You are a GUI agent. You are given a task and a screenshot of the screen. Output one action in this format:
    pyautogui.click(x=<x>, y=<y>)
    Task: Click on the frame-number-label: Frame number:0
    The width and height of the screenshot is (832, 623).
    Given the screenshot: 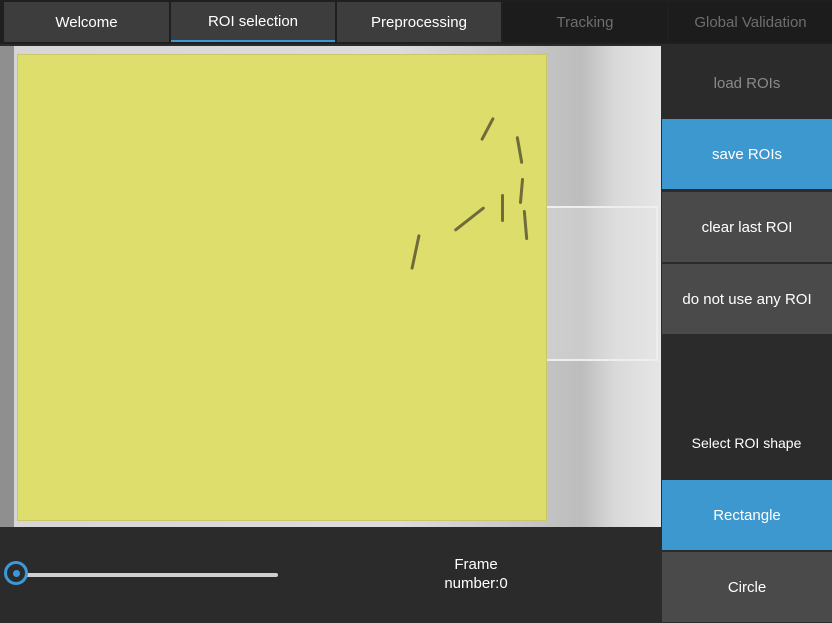 What is the action you would take?
    pyautogui.click(x=476, y=574)
    